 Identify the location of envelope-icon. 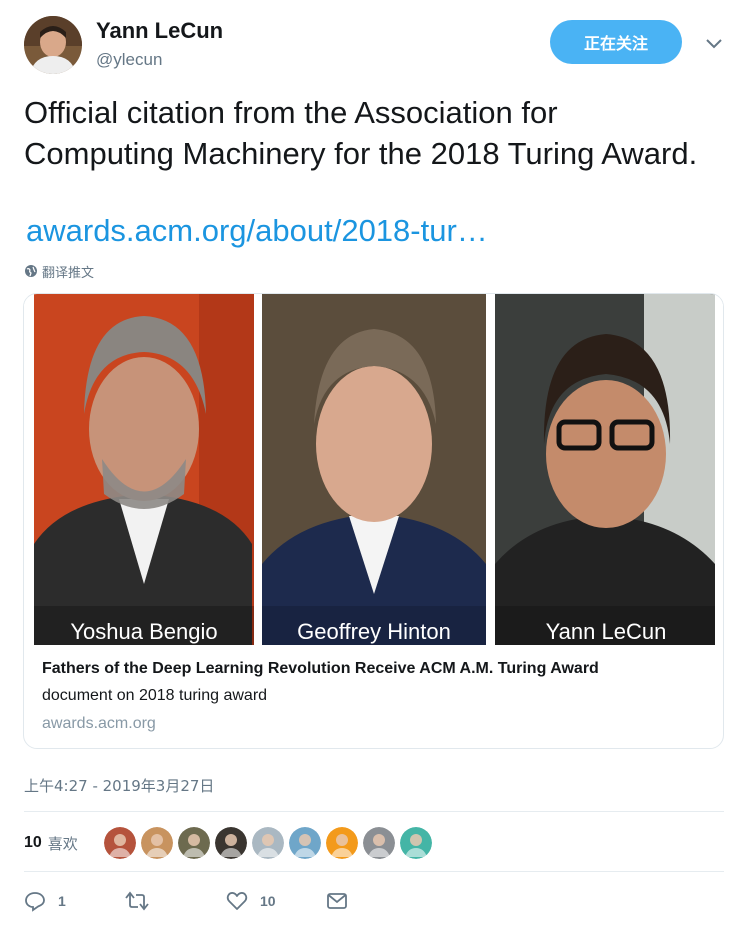
(337, 901).